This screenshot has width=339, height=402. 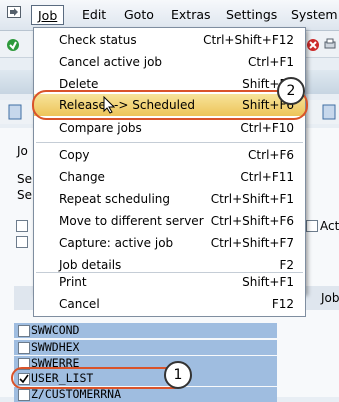 What do you see at coordinates (329, 112) in the screenshot?
I see `overflow-icon` at bounding box center [329, 112].